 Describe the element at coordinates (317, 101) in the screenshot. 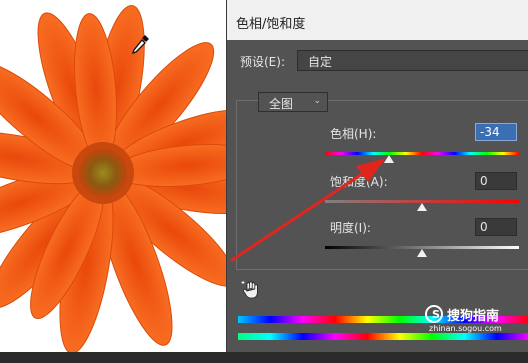

I see `chevron-down-icon: ⌄` at that location.